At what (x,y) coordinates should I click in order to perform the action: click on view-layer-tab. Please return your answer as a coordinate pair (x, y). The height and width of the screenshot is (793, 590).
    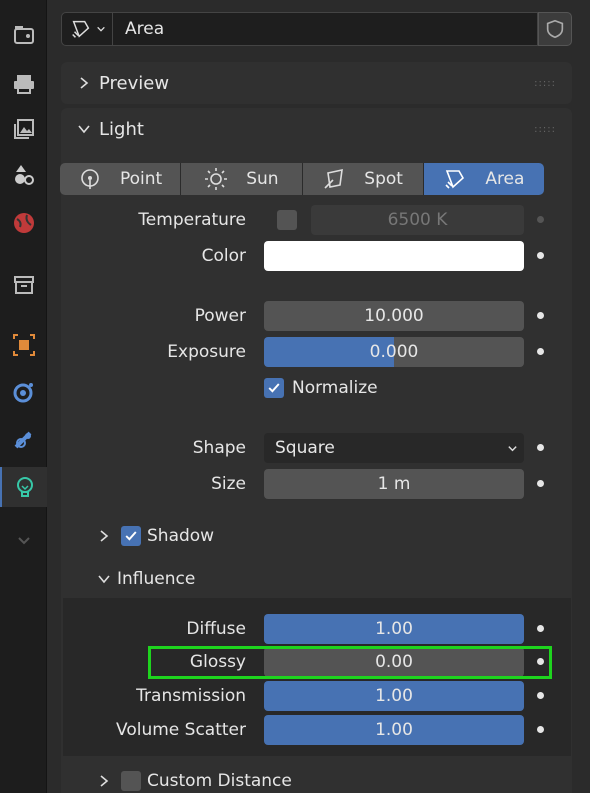
    Looking at the image, I should click on (23, 129).